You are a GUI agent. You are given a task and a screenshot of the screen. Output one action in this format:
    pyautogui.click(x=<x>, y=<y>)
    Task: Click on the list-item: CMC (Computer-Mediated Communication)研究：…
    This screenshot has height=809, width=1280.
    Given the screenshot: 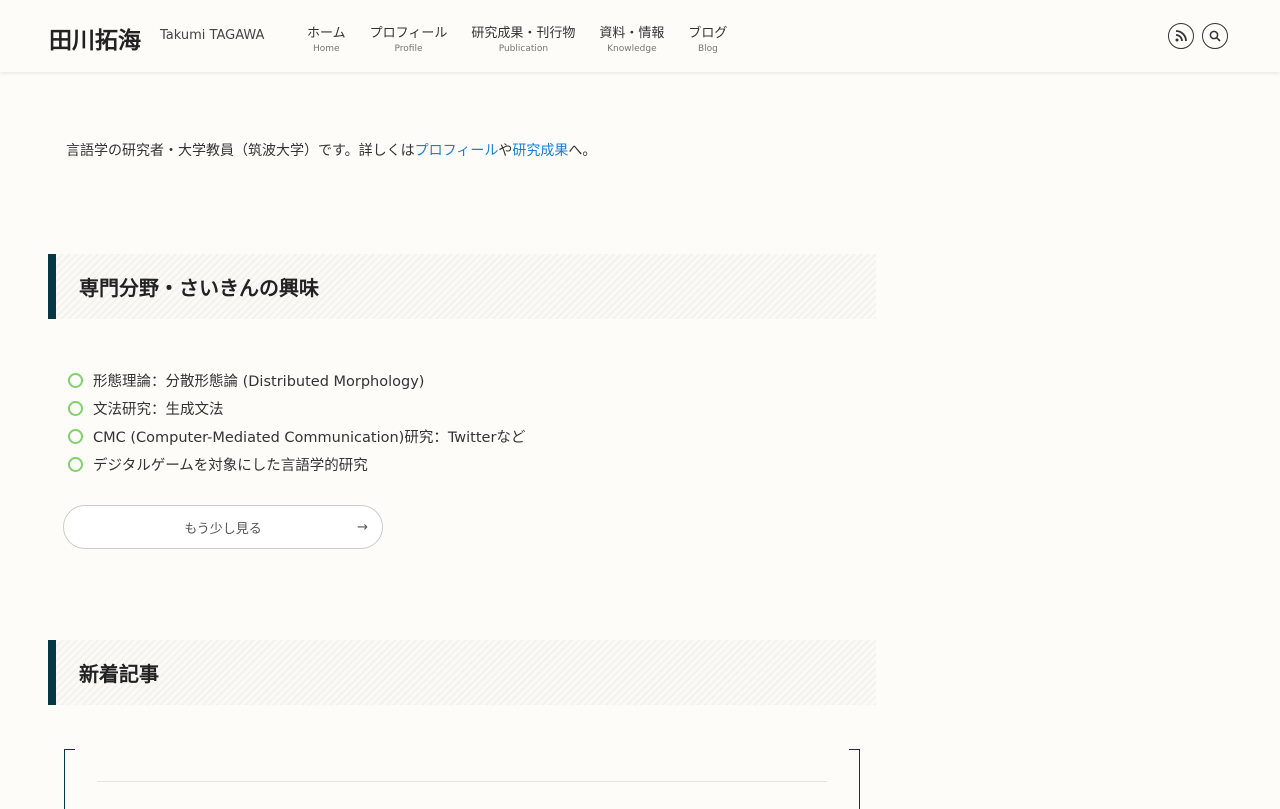 What is the action you would take?
    pyautogui.click(x=296, y=436)
    